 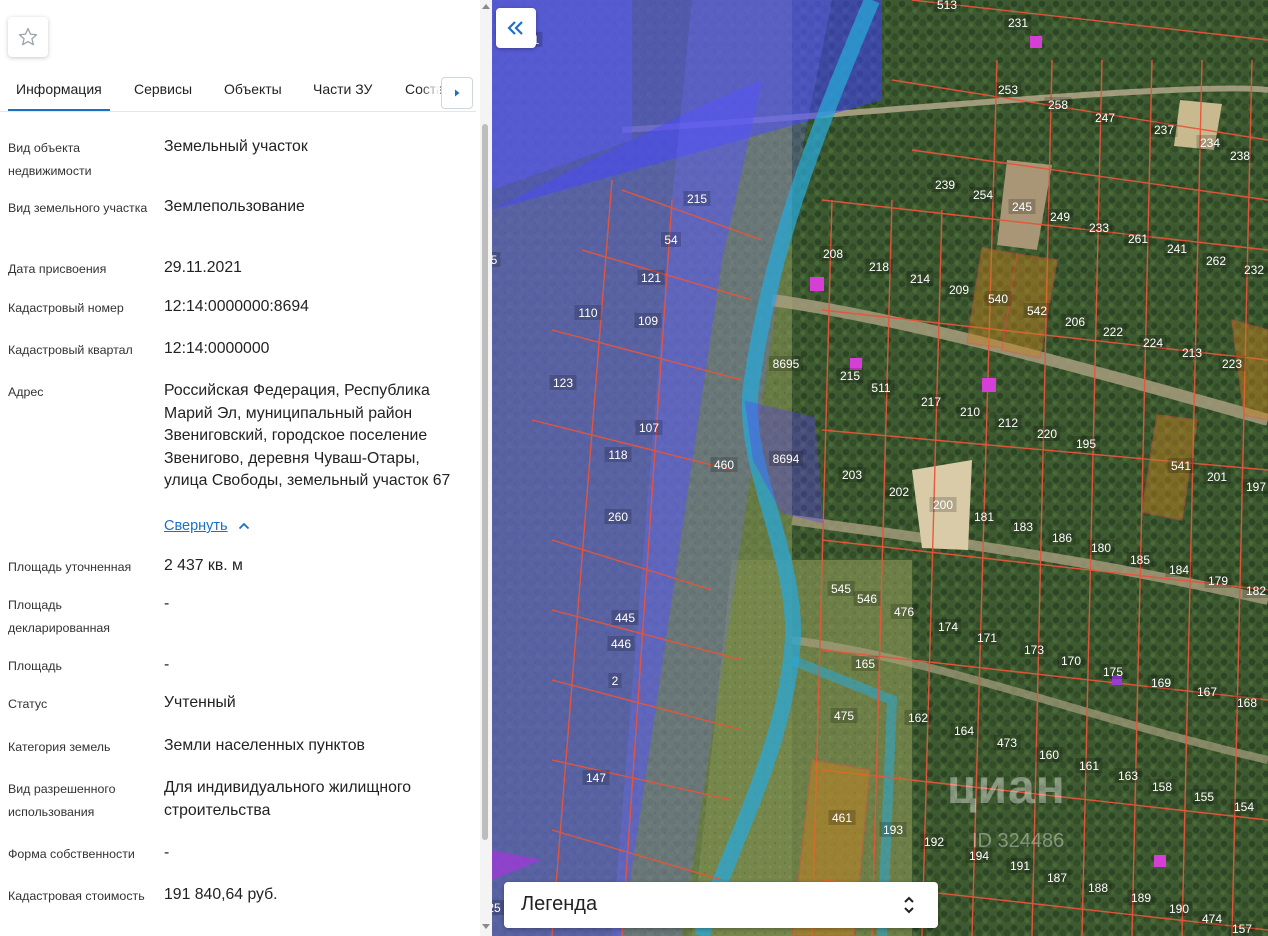 What do you see at coordinates (648, 321) in the screenshot?
I see `parcel-number-label: 109` at bounding box center [648, 321].